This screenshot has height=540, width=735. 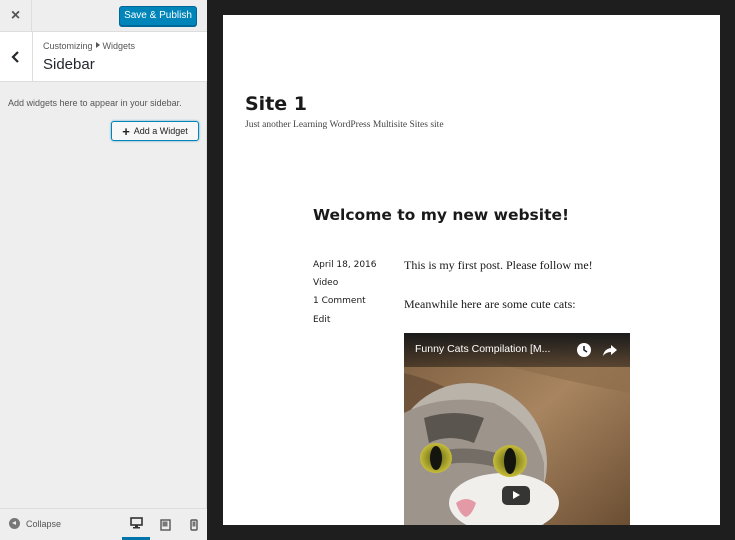 I want to click on post-paragraph-1: This is my first post. Please follow me!, so click(x=498, y=265).